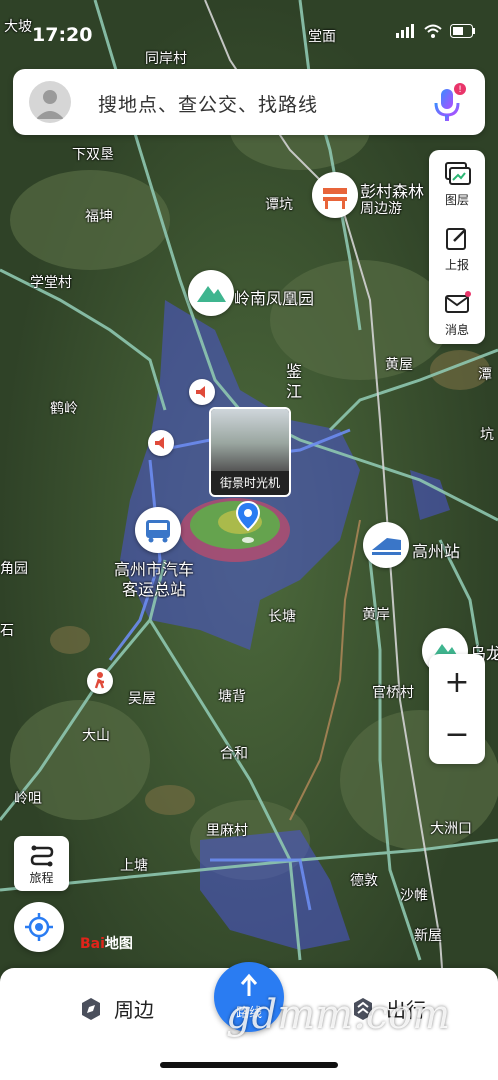 The height and width of the screenshot is (1080, 498). What do you see at coordinates (274, 298) in the screenshot?
I see `place-label: 岭南凤凰园` at bounding box center [274, 298].